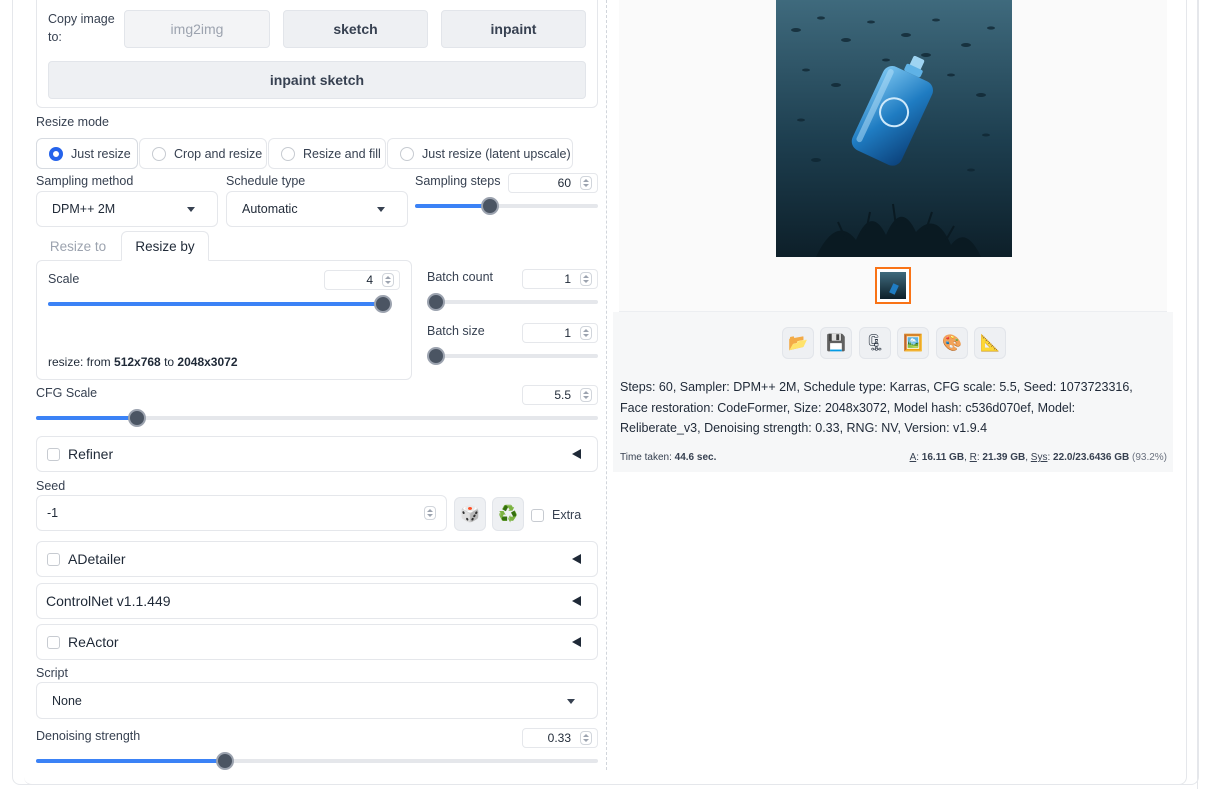 This screenshot has height=789, width=1214. I want to click on seed-value: -1, so click(53, 513).